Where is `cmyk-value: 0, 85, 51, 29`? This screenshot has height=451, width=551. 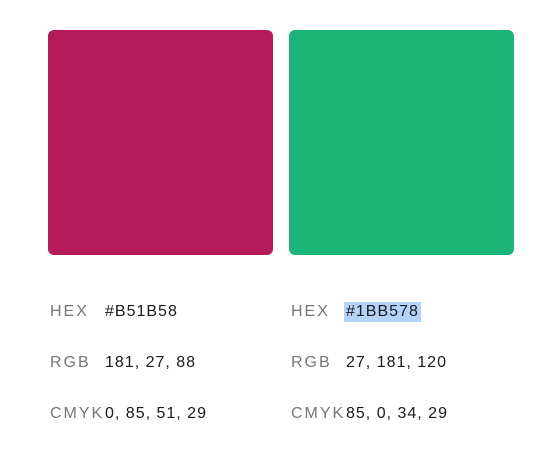 cmyk-value: 0, 85, 51, 29 is located at coordinates (156, 414).